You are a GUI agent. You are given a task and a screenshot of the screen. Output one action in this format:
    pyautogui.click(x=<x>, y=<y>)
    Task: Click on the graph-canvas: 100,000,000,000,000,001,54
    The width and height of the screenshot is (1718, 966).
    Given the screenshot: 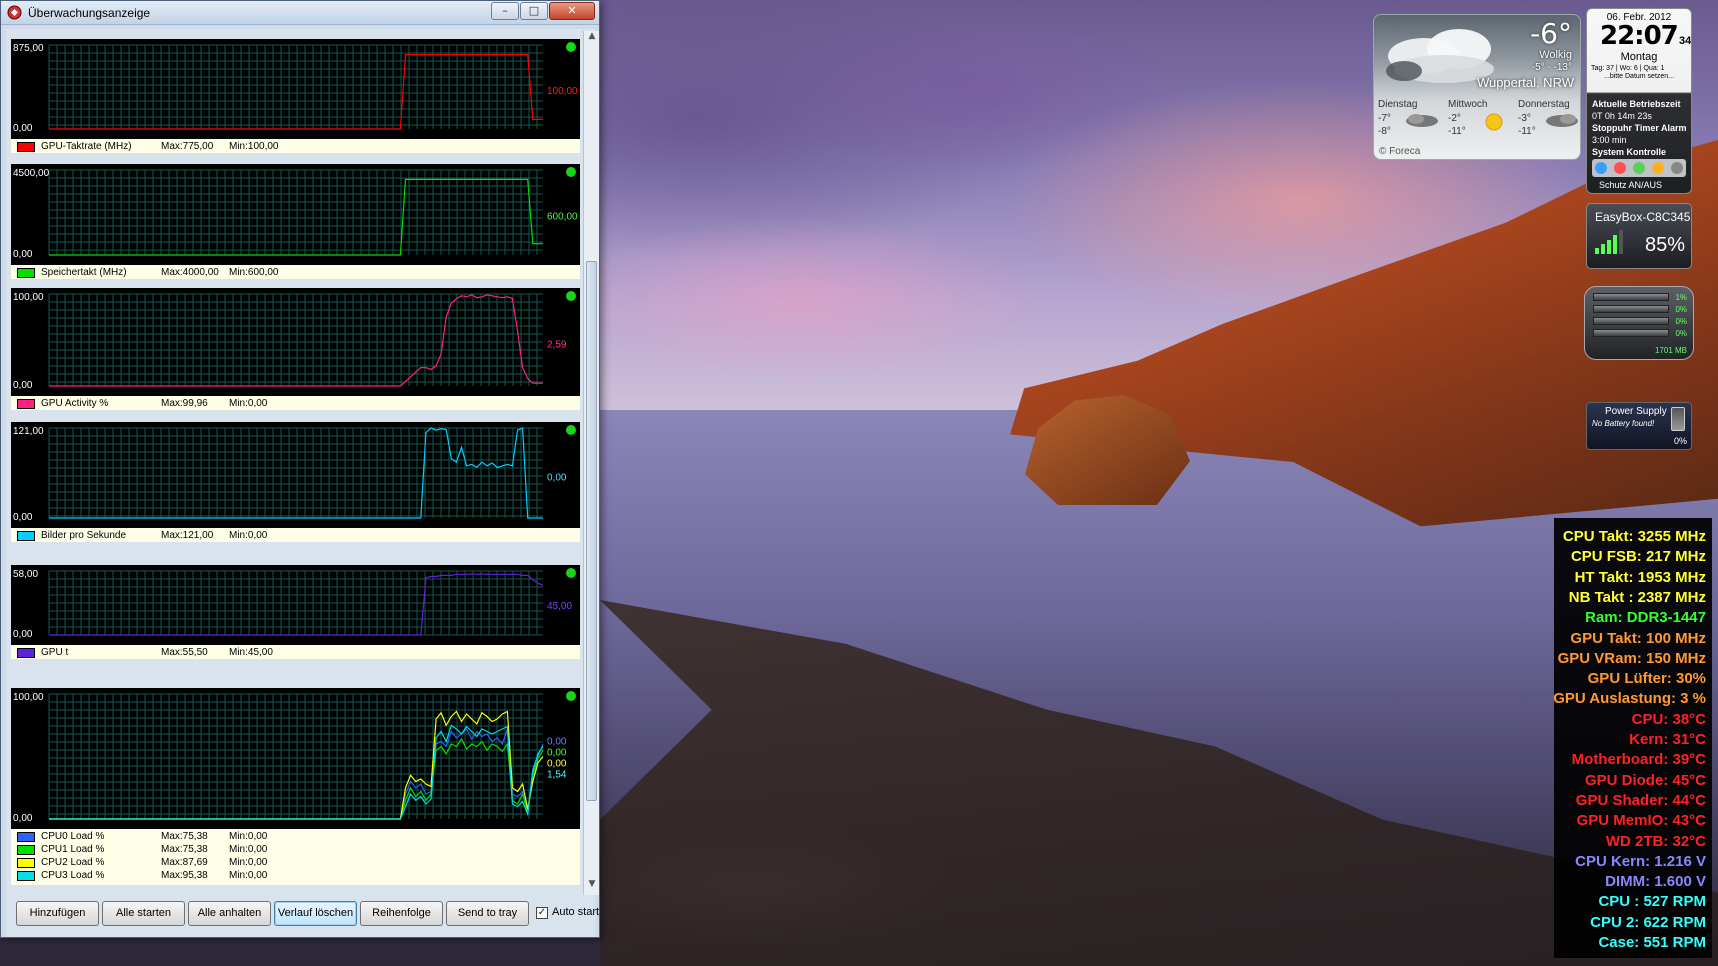 What is the action you would take?
    pyautogui.click(x=294, y=757)
    